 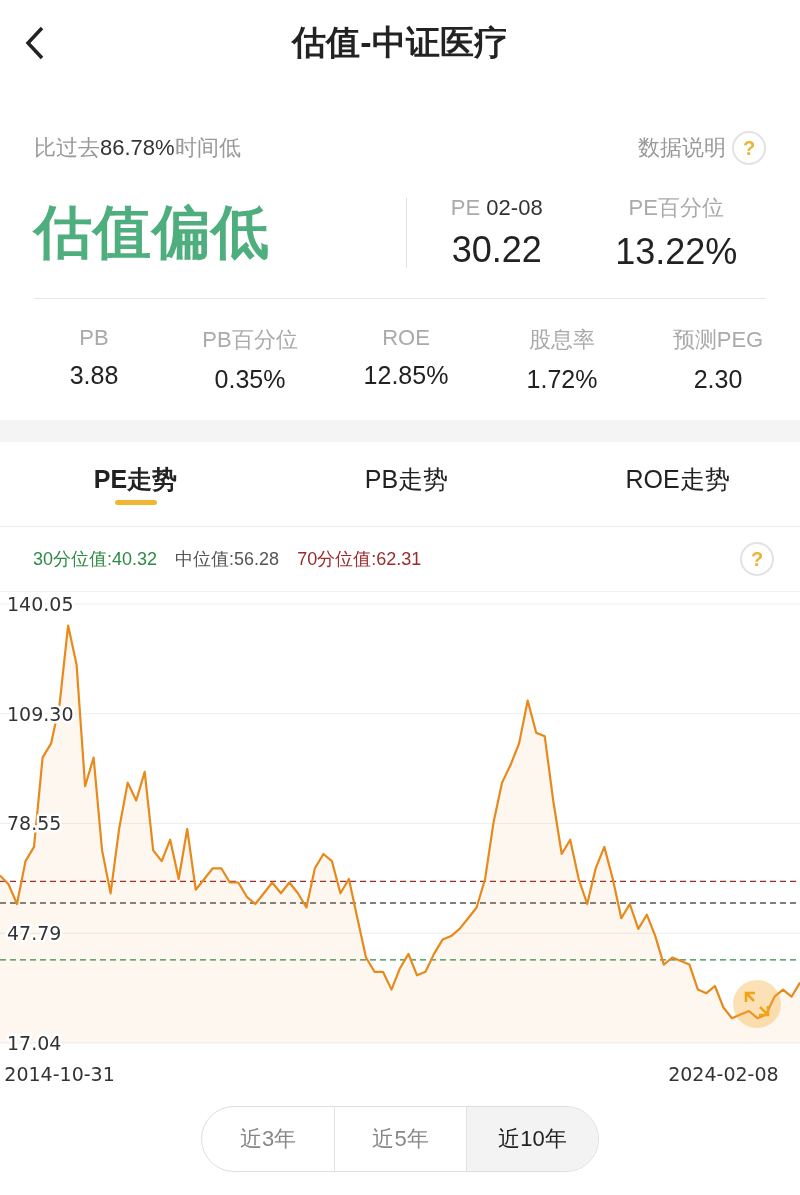 I want to click on chart-tab: PE走势, so click(x=135, y=479).